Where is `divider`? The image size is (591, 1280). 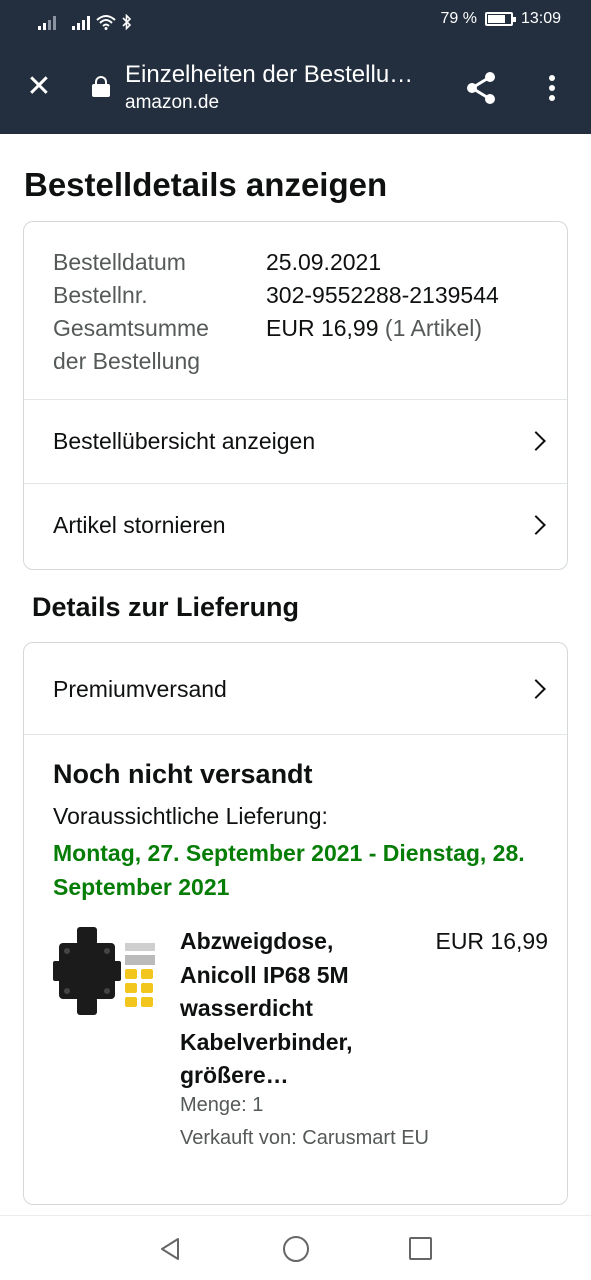
divider is located at coordinates (295, 734).